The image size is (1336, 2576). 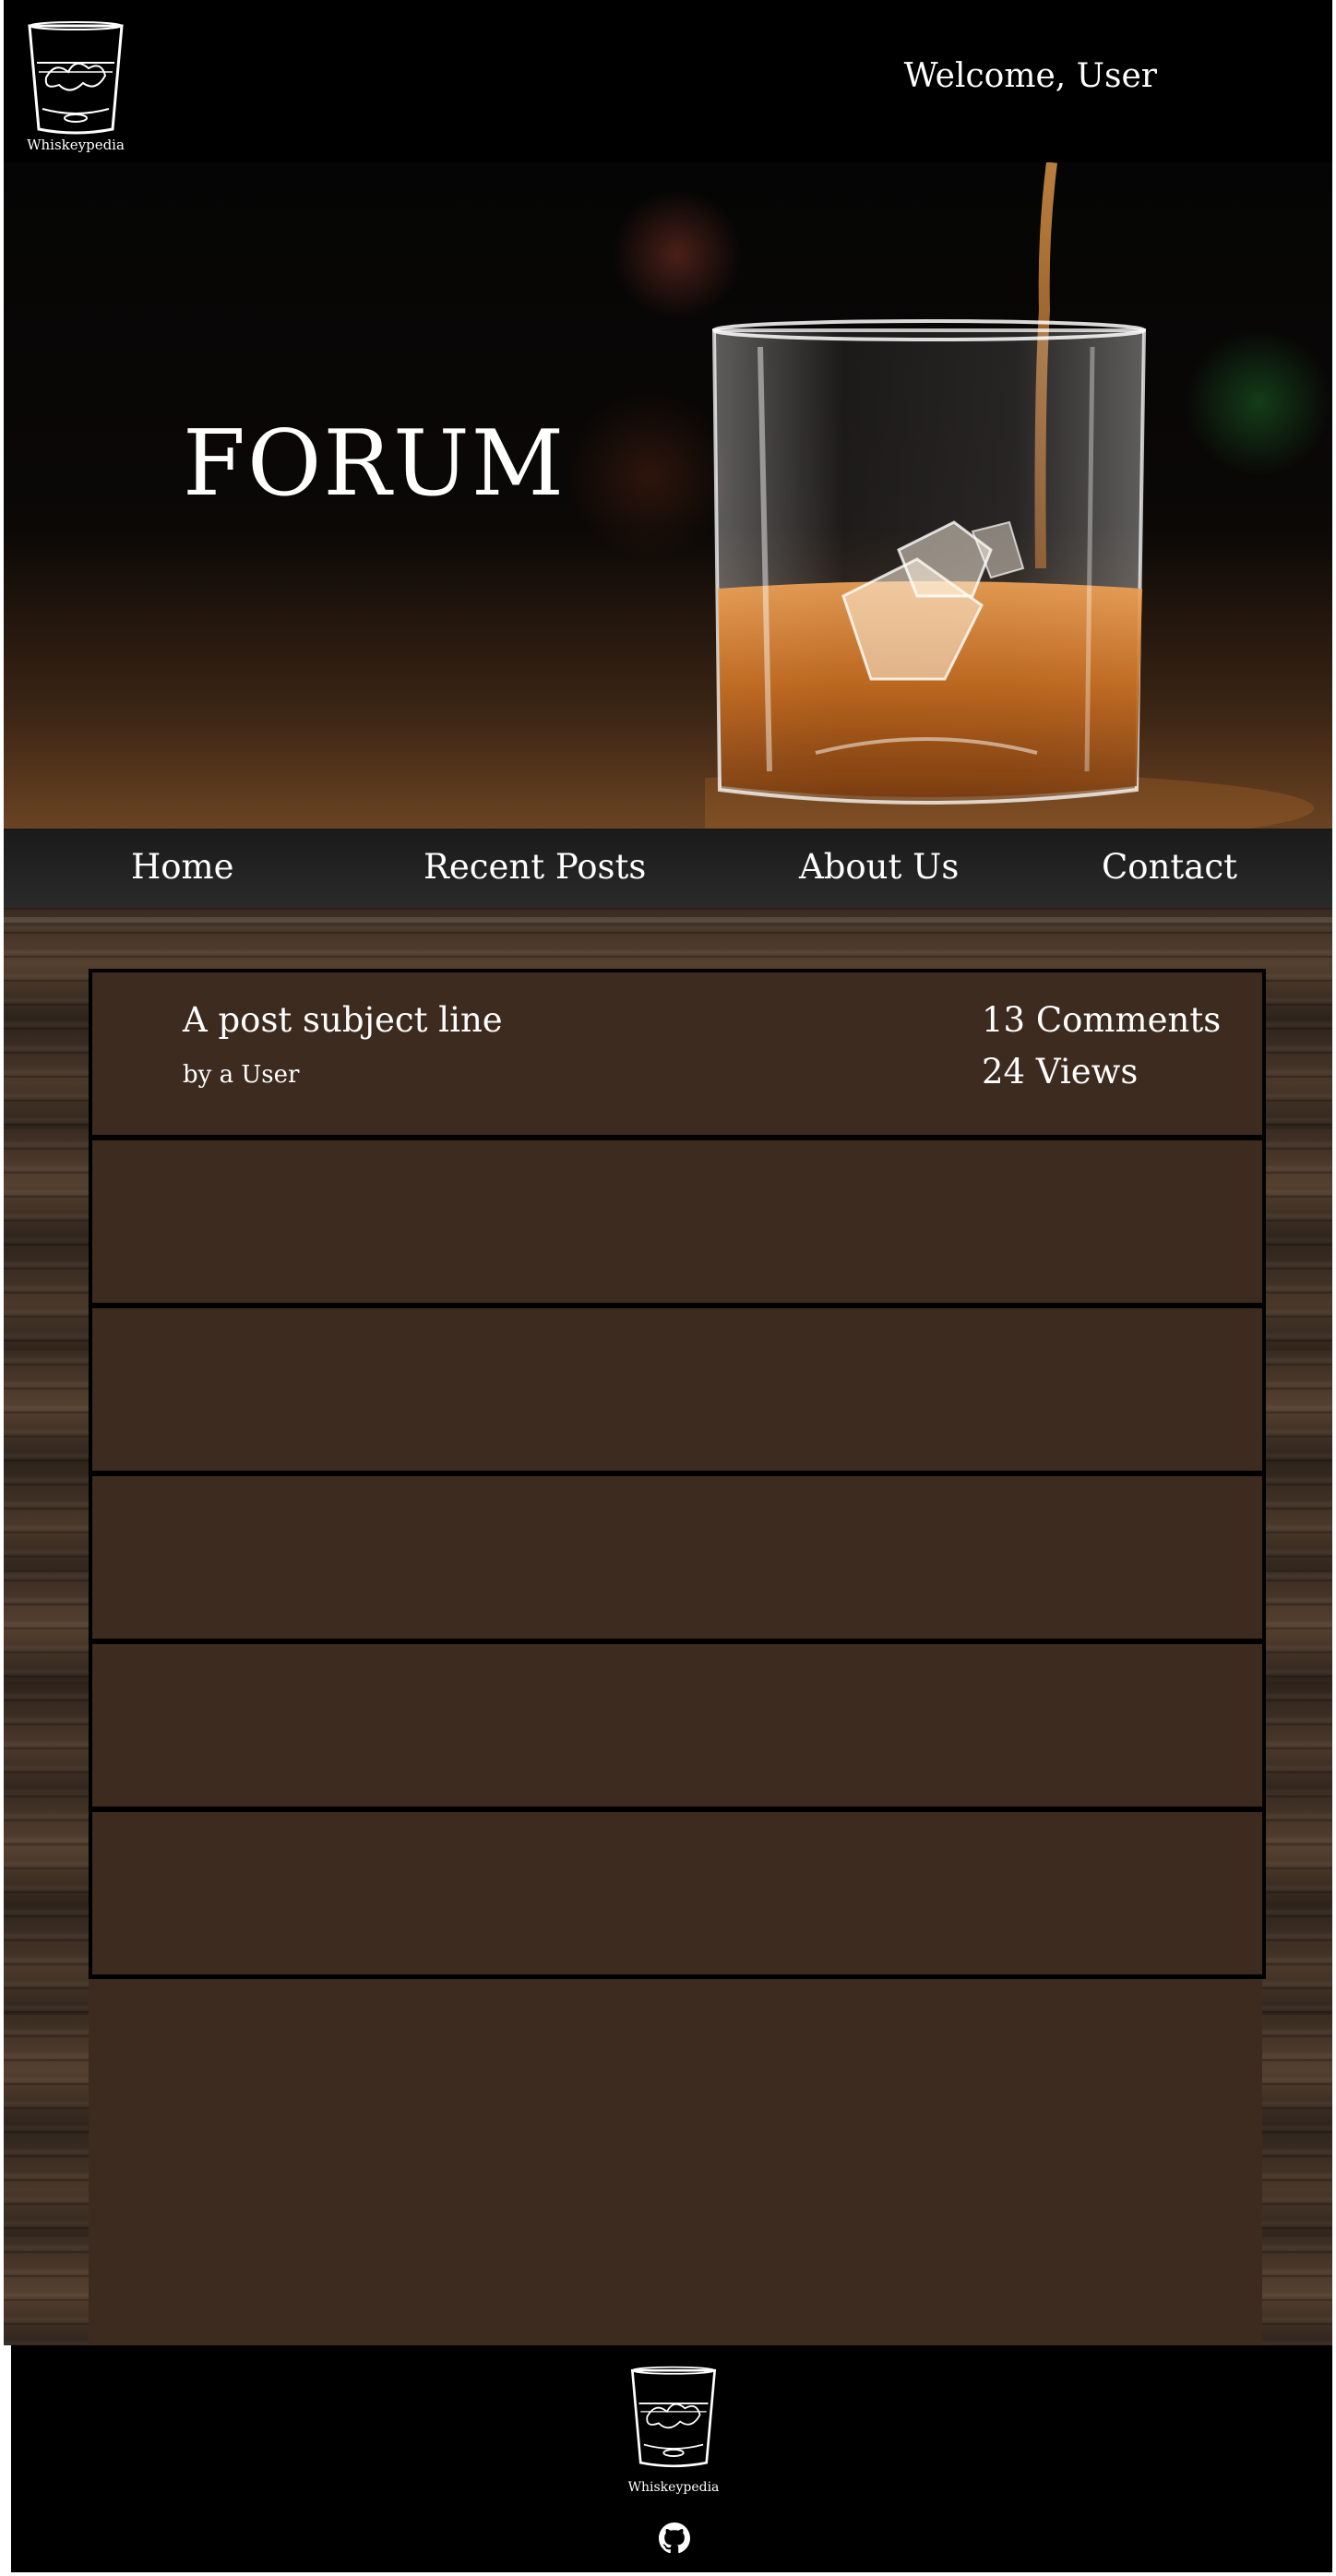 What do you see at coordinates (1060, 1071) in the screenshot?
I see `post-views-count: 24 Views` at bounding box center [1060, 1071].